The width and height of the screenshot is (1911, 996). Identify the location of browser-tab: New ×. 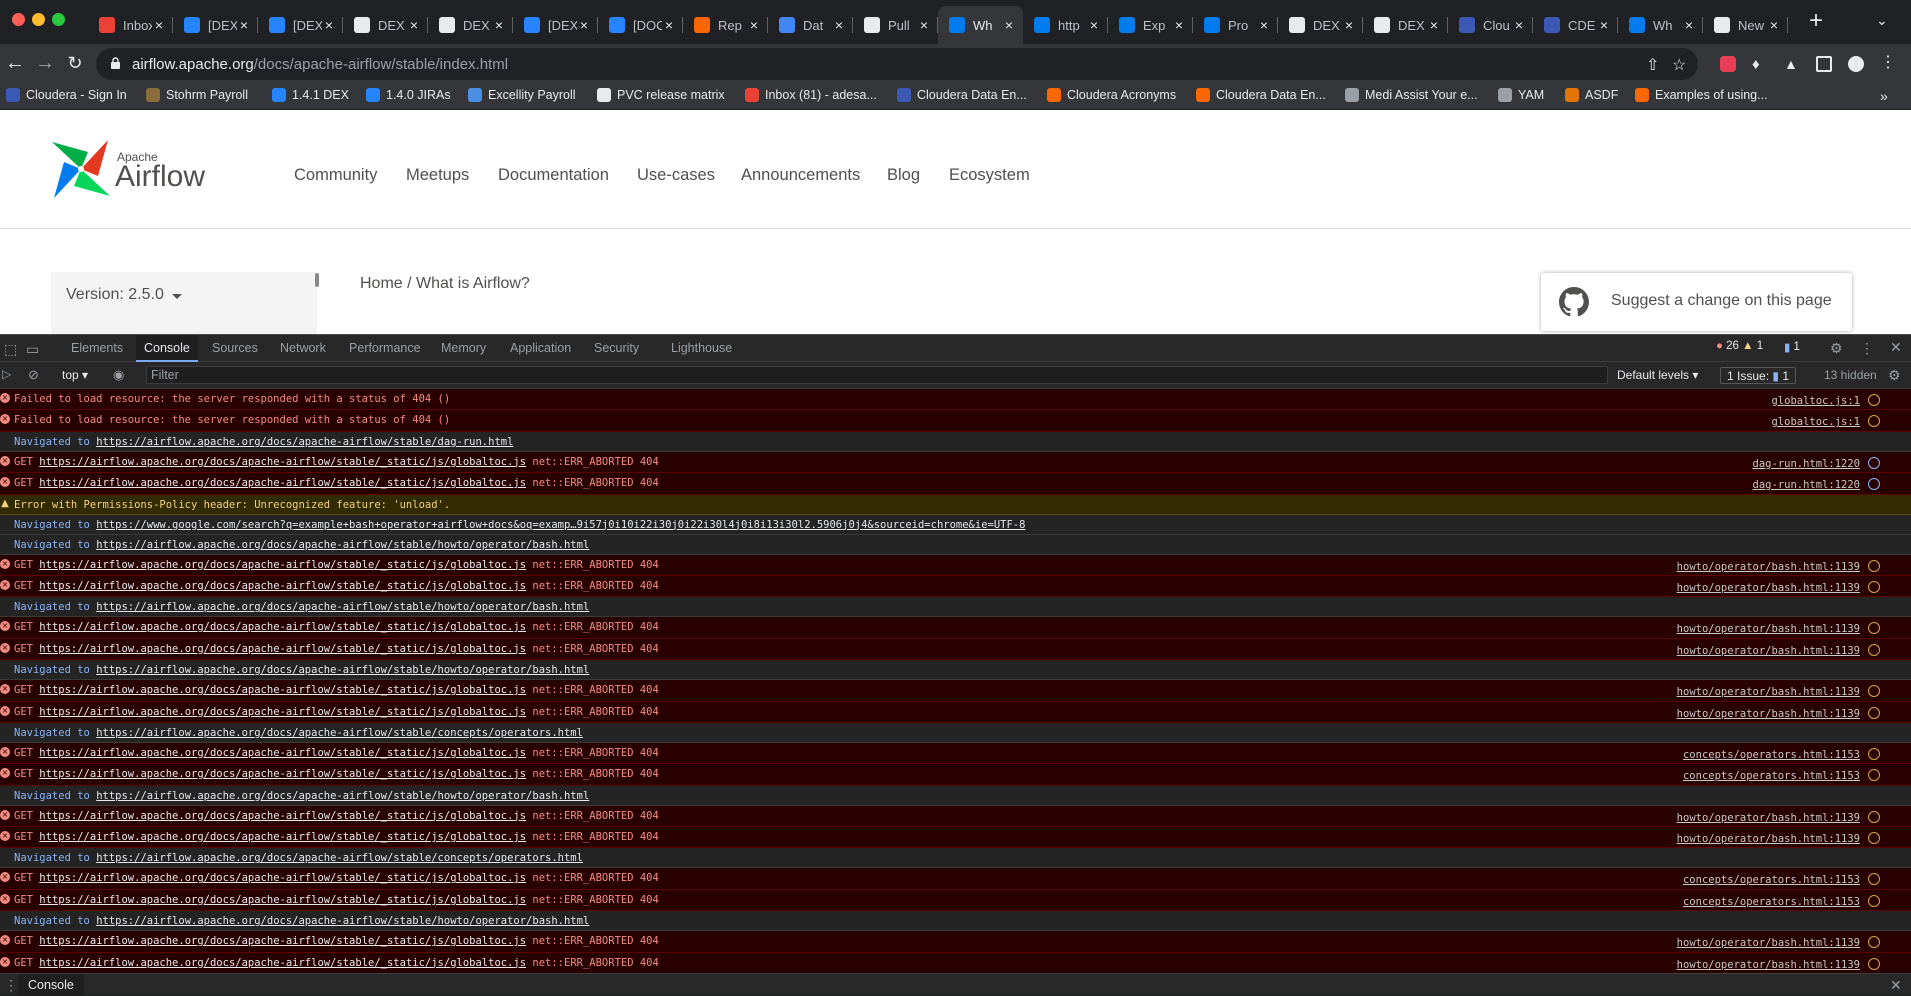
(1745, 25).